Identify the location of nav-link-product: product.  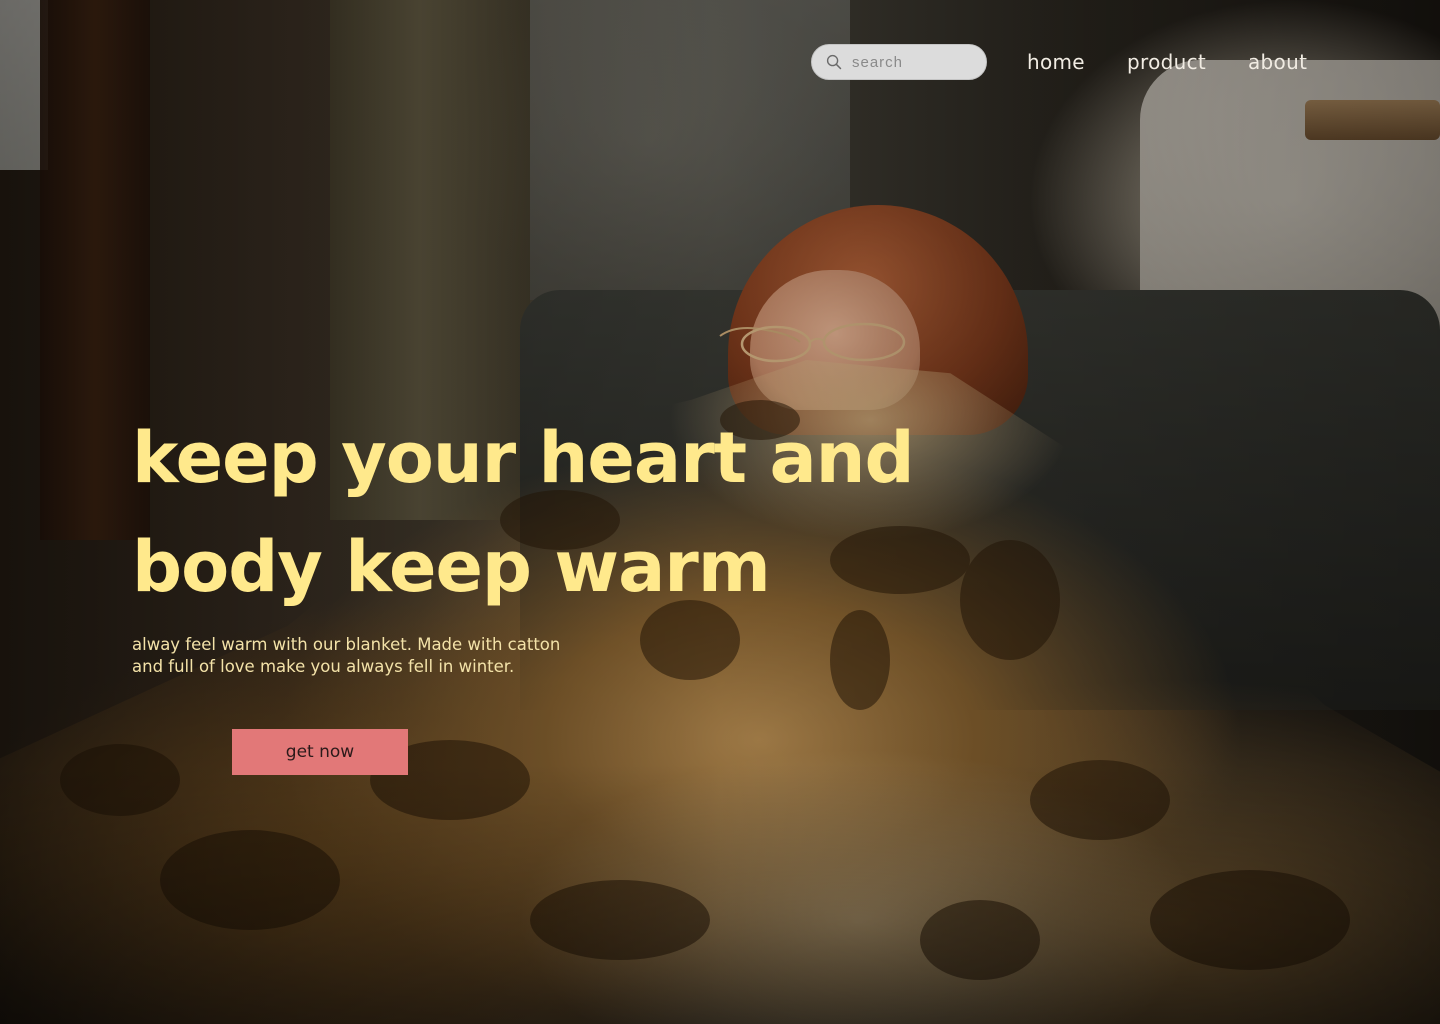
(1166, 62).